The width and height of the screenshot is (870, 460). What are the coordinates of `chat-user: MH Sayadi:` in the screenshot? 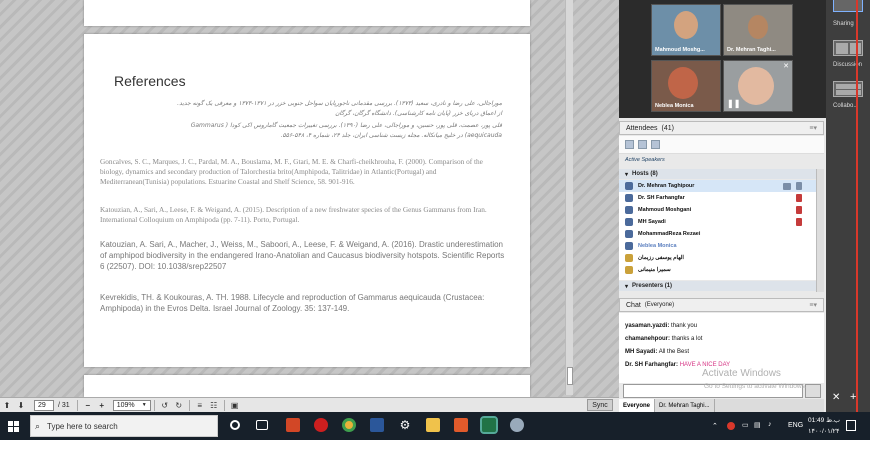 It's located at (641, 352).